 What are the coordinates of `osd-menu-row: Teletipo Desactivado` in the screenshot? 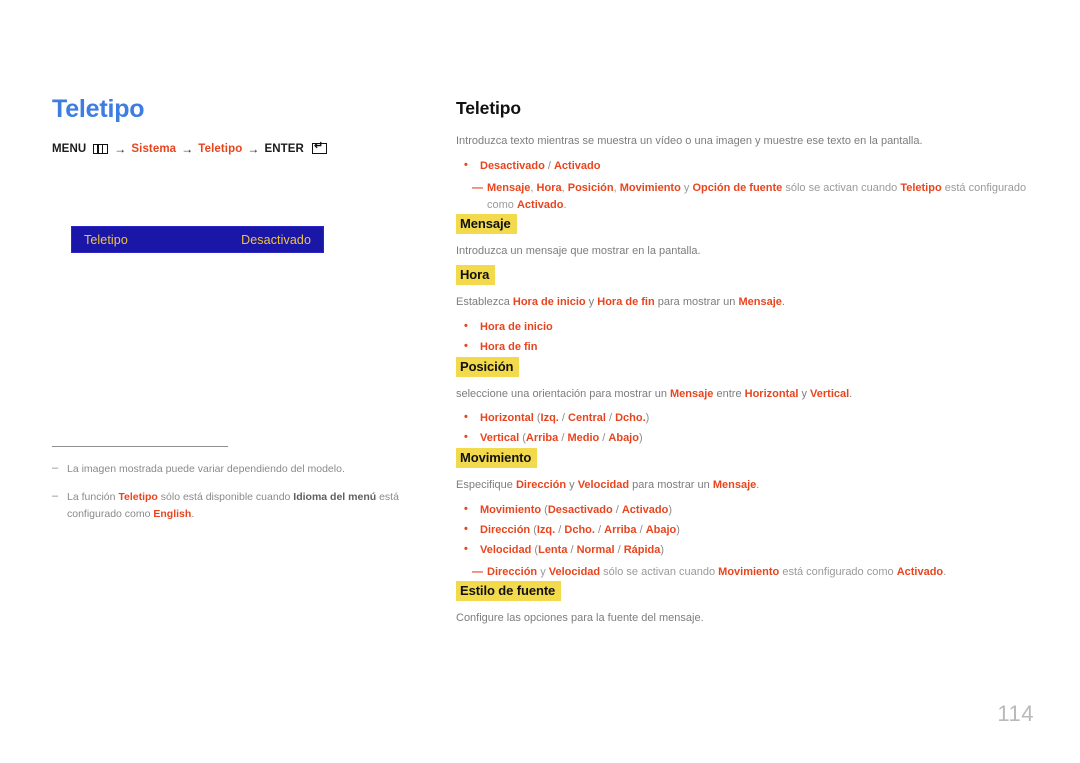 It's located at (197, 239).